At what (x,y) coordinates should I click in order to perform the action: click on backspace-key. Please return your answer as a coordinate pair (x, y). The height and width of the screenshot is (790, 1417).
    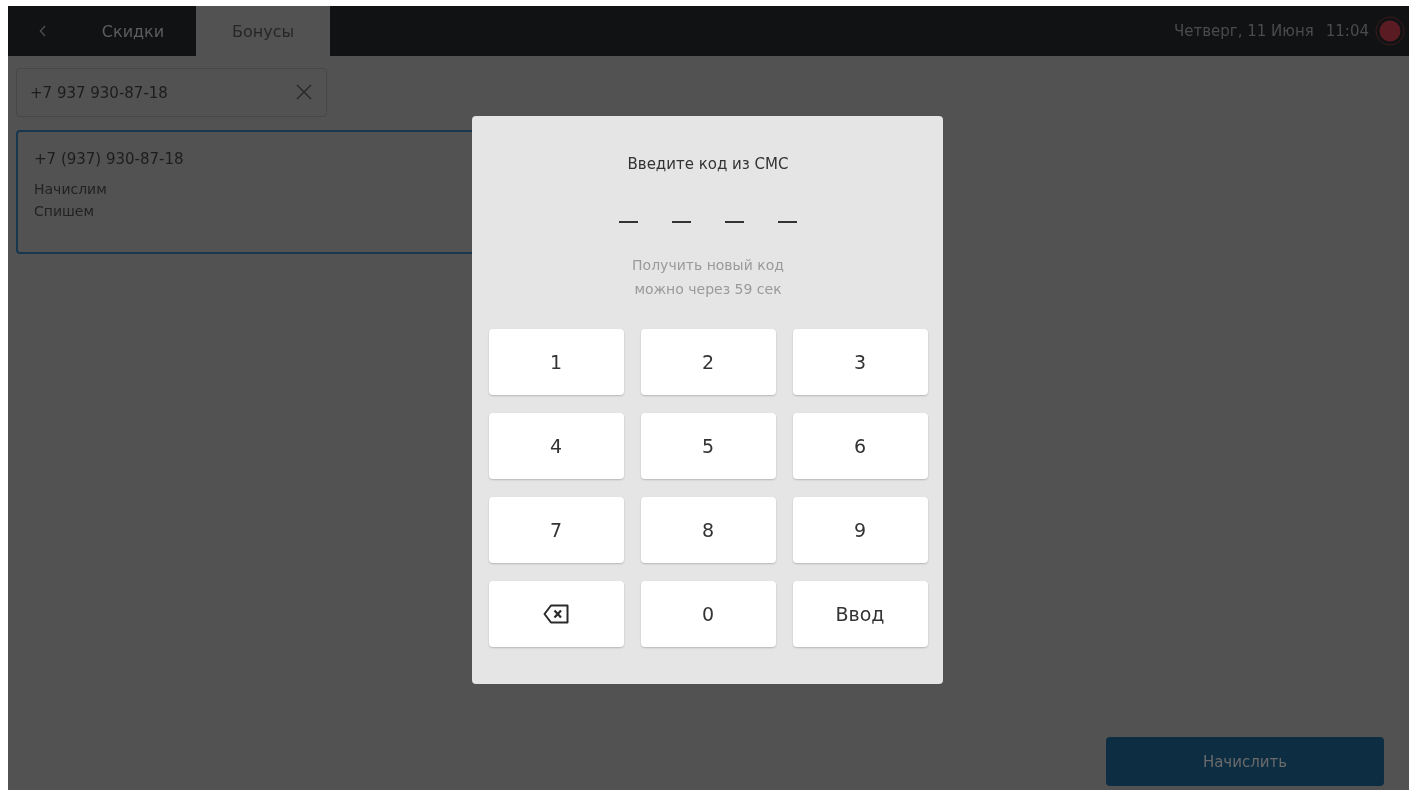
    Looking at the image, I should click on (556, 614).